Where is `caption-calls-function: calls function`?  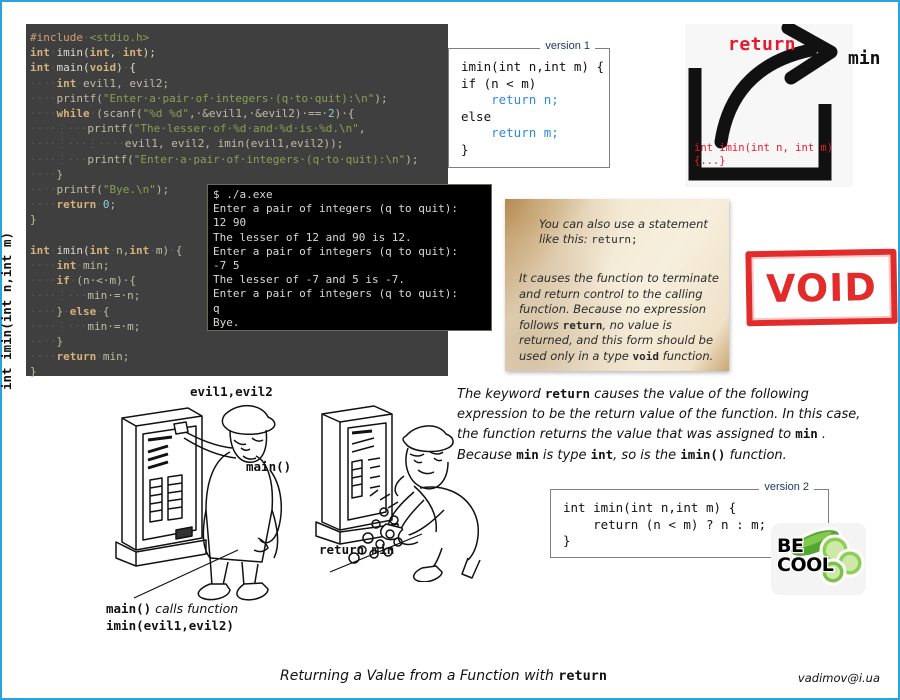 caption-calls-function: calls function is located at coordinates (195, 608).